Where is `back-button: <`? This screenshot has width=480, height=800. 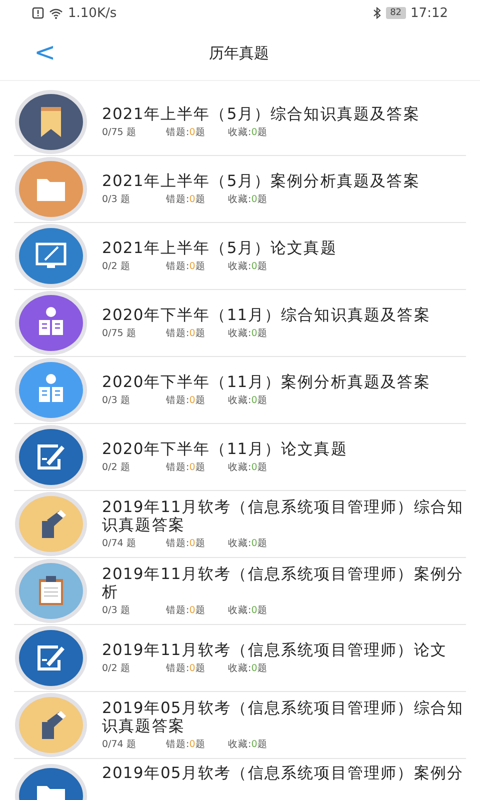
back-button: < is located at coordinates (45, 53).